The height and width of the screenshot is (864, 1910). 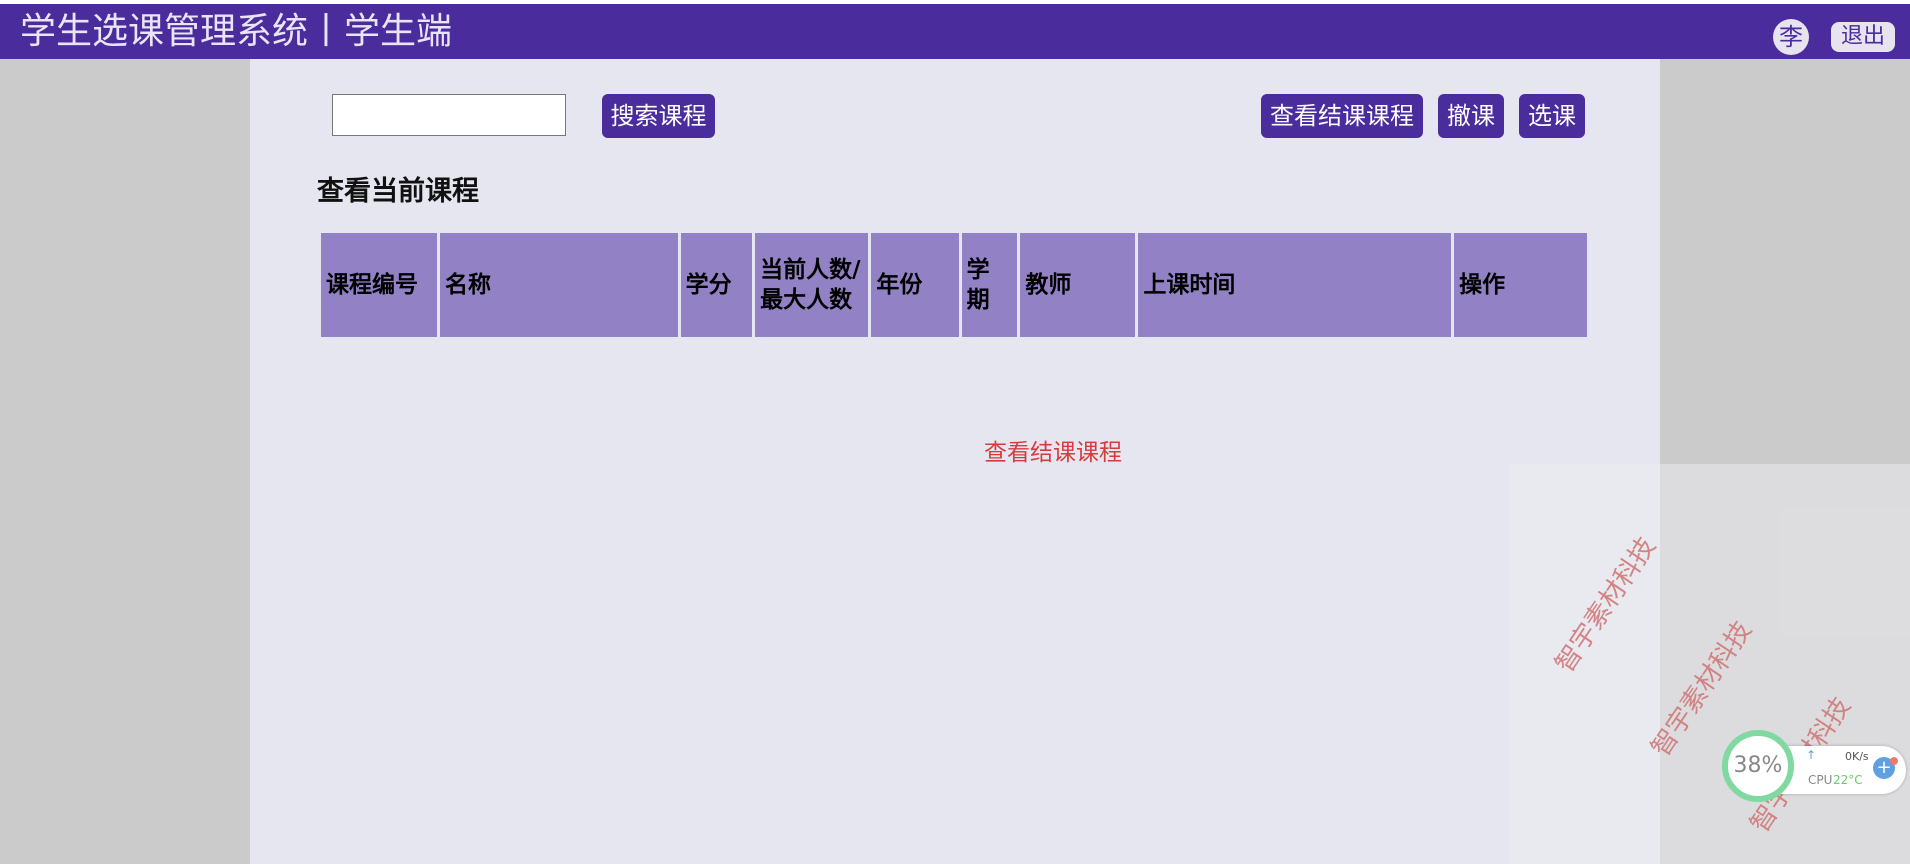 I want to click on user-avatar: 李, so click(x=1791, y=37).